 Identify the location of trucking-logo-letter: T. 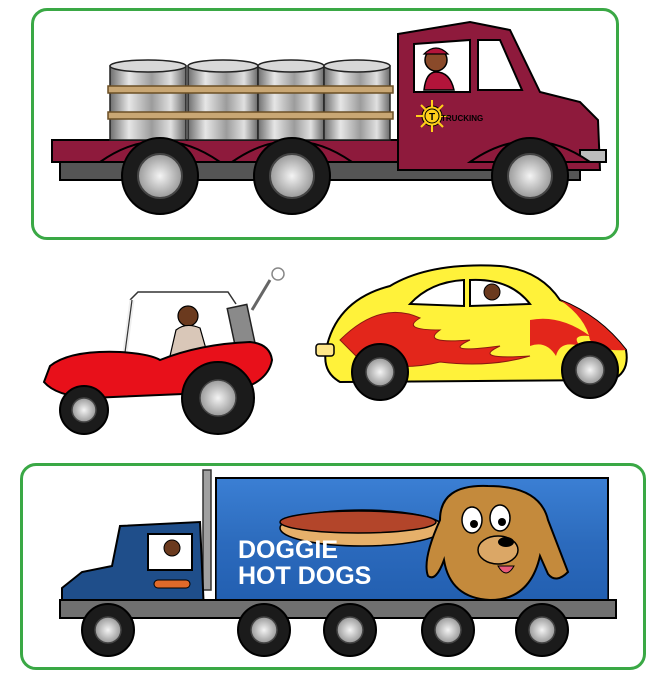
(432, 117).